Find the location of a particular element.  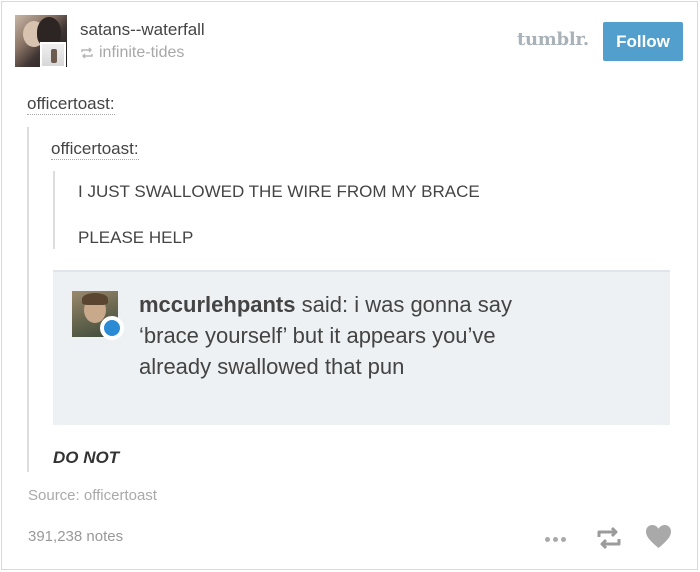

follow-button: Follow is located at coordinates (643, 41).